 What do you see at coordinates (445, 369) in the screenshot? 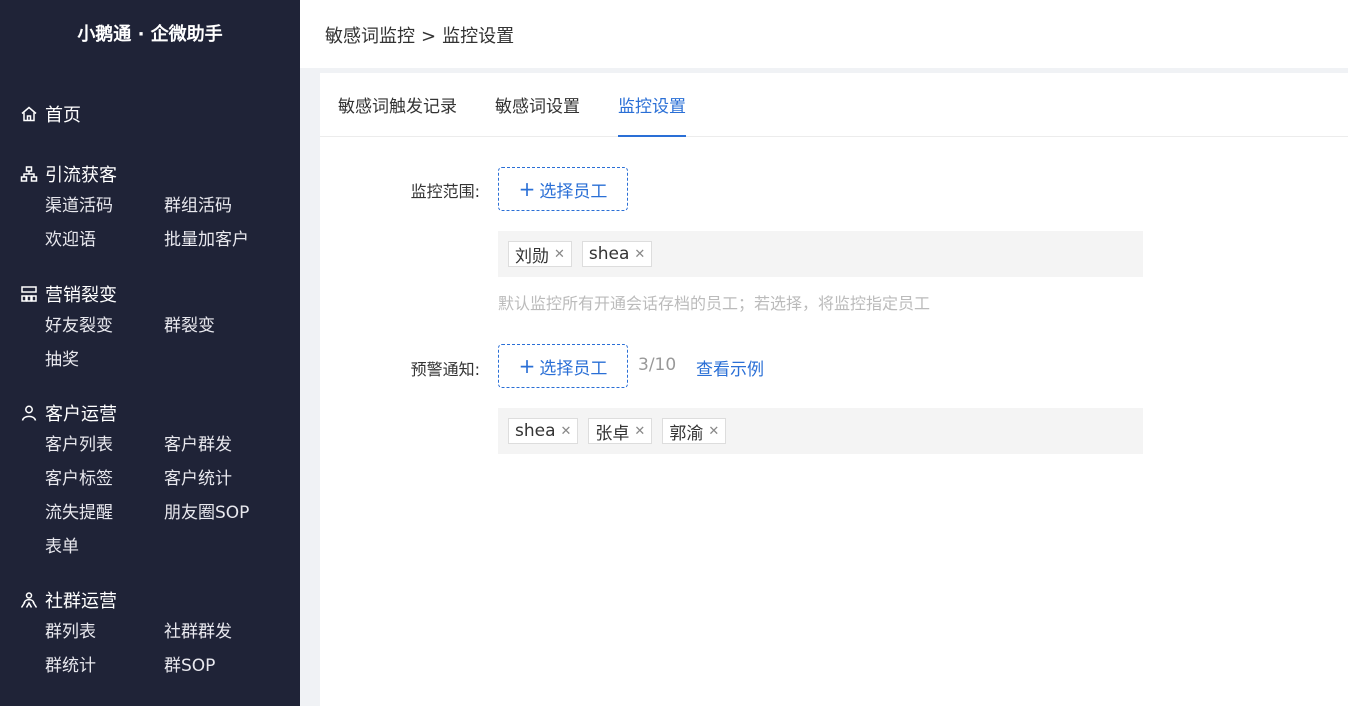
I see `alert-label: 预警通知:` at bounding box center [445, 369].